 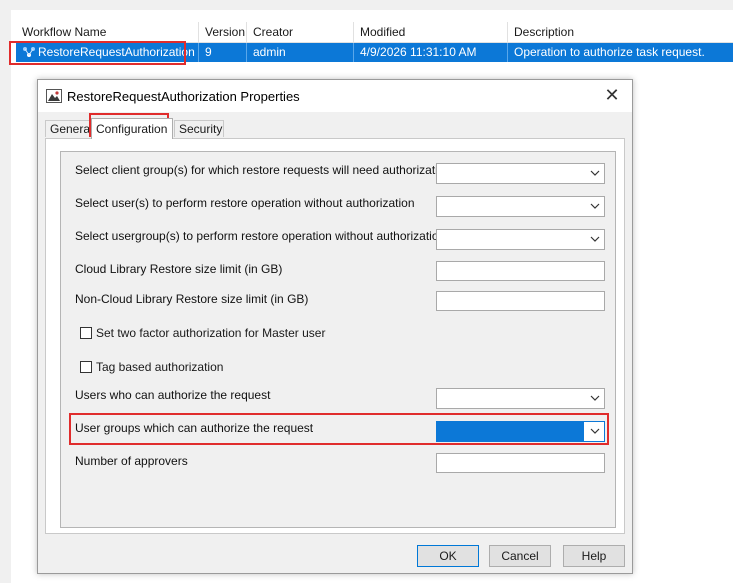 I want to click on approvers-field, so click(x=520, y=463).